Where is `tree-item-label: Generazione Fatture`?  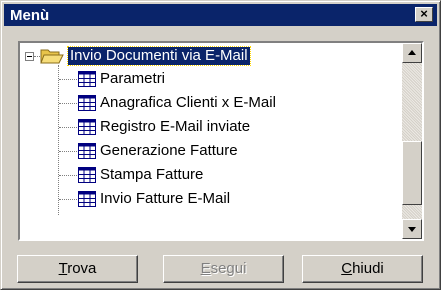 tree-item-label: Generazione Fatture is located at coordinates (169, 150).